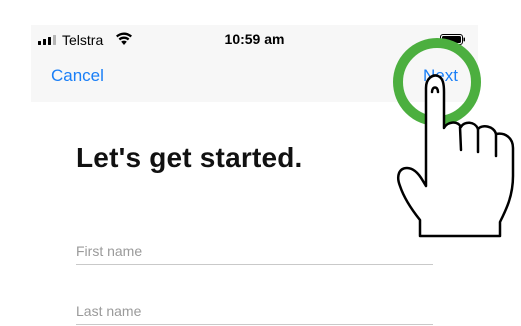  I want to click on page-title: Let's get started., so click(189, 157).